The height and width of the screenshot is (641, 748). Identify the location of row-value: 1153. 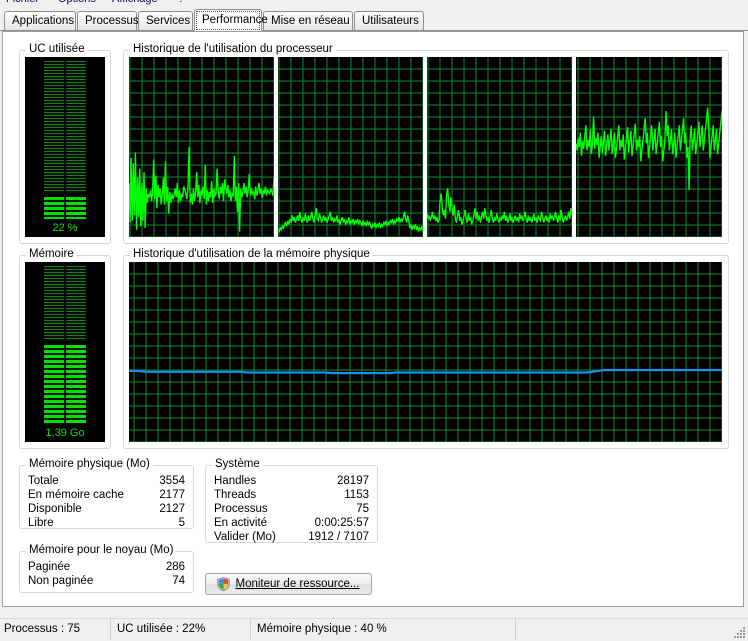
(356, 495).